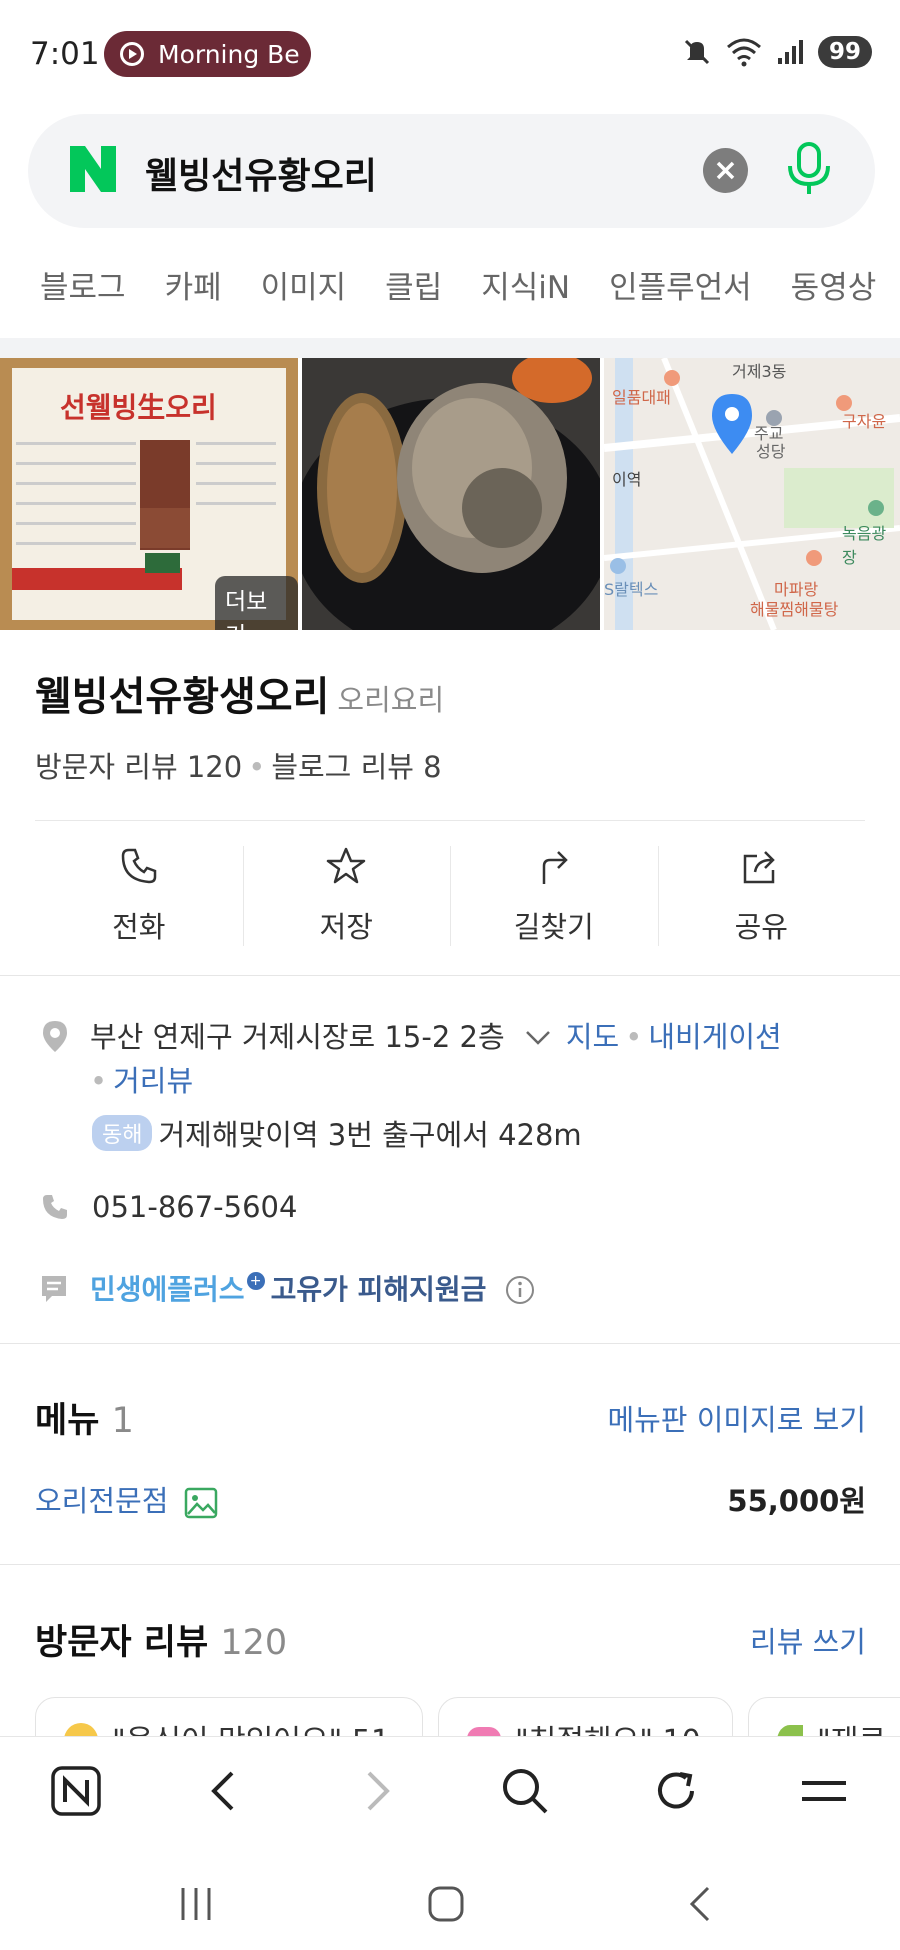 Image resolution: width=900 pixels, height=1950 pixels. I want to click on review-keyword-card: "음식이 맛있어요" 51, so click(229, 1717).